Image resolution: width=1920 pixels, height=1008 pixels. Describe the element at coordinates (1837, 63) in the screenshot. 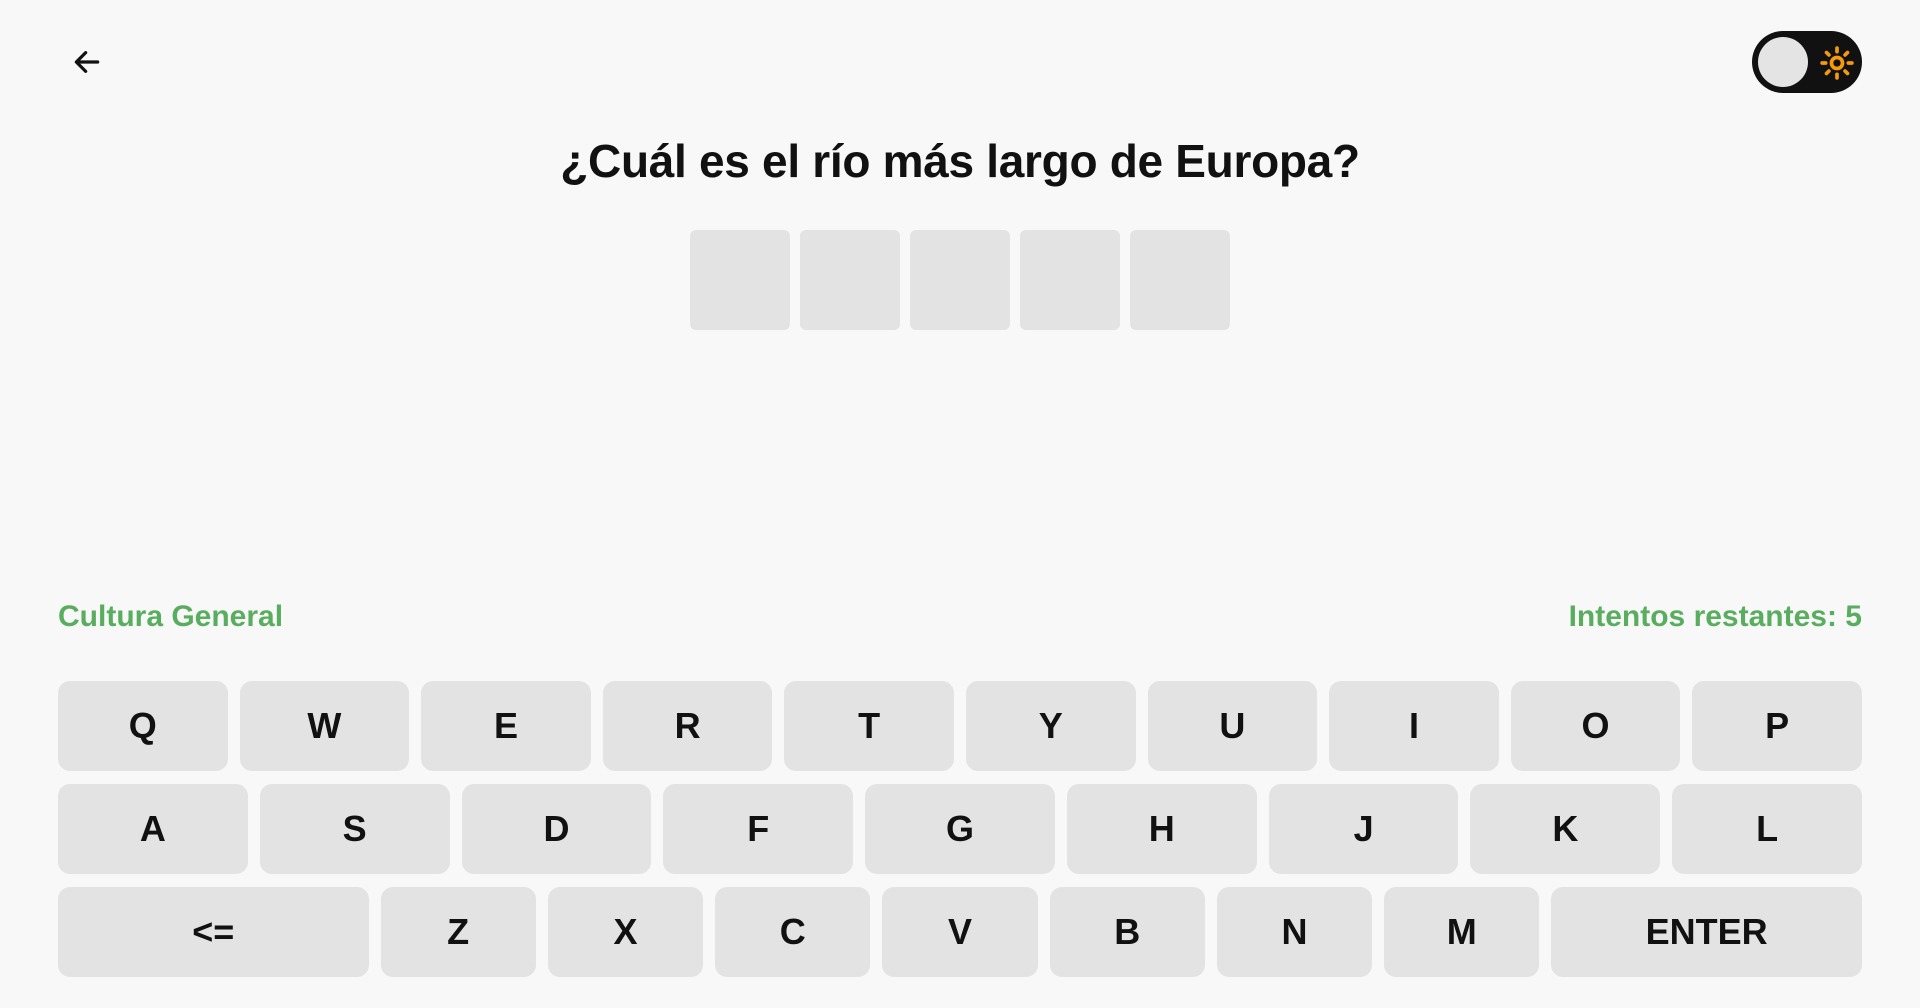

I see `sun-icon` at that location.